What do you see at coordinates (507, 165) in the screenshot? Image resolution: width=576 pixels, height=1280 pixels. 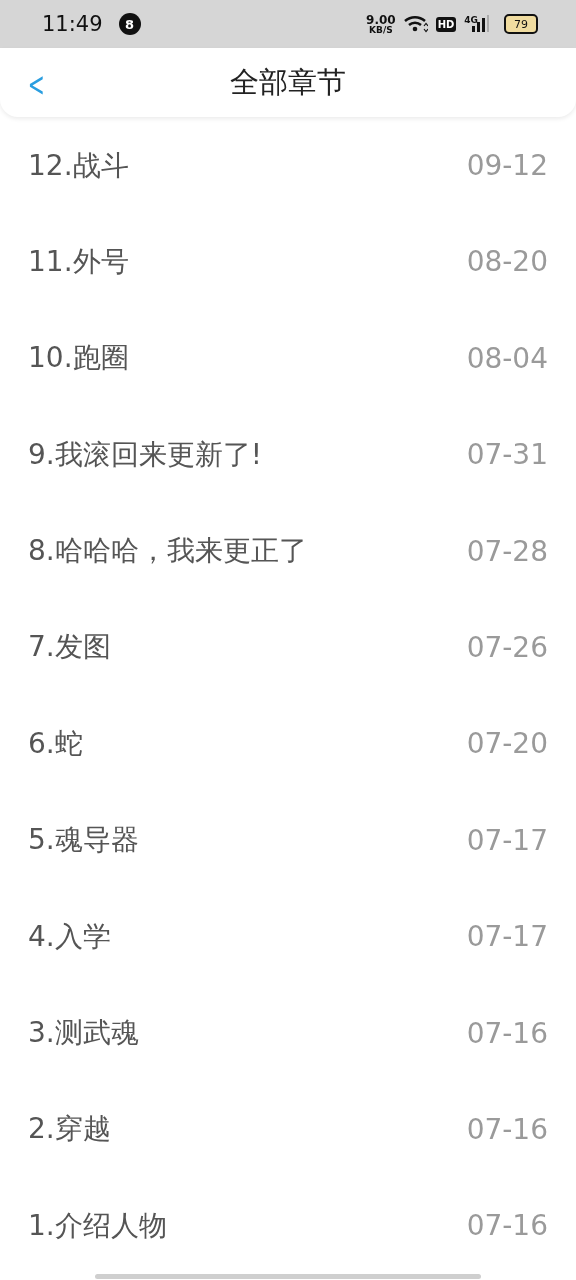 I see `chapter-date: 09-12` at bounding box center [507, 165].